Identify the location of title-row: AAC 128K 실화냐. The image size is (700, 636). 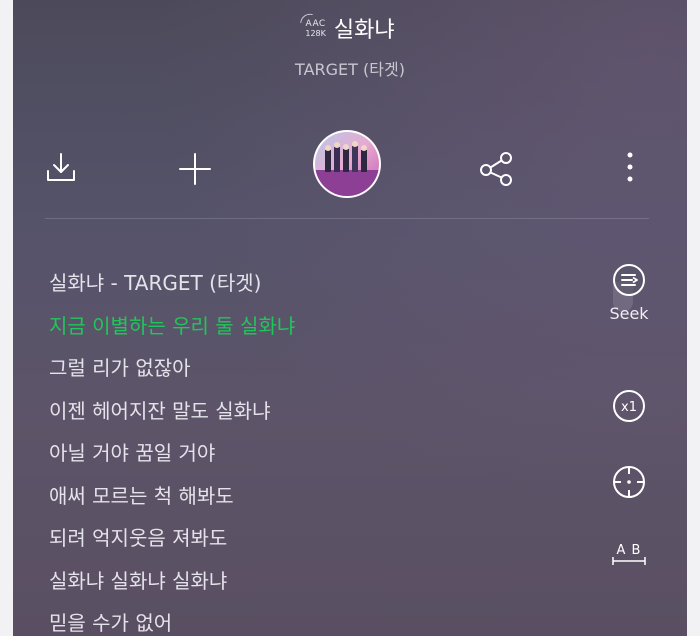
(350, 28).